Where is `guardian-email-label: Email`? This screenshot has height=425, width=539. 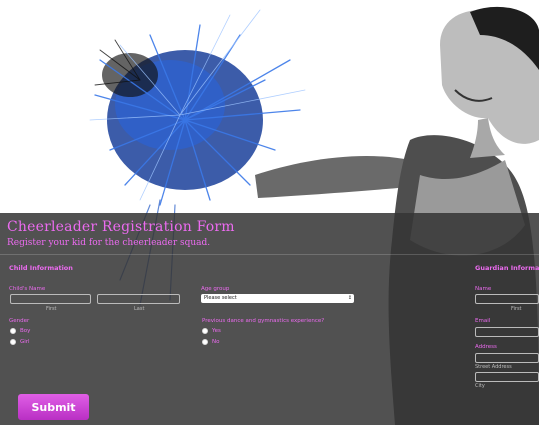 guardian-email-label: Email is located at coordinates (483, 321).